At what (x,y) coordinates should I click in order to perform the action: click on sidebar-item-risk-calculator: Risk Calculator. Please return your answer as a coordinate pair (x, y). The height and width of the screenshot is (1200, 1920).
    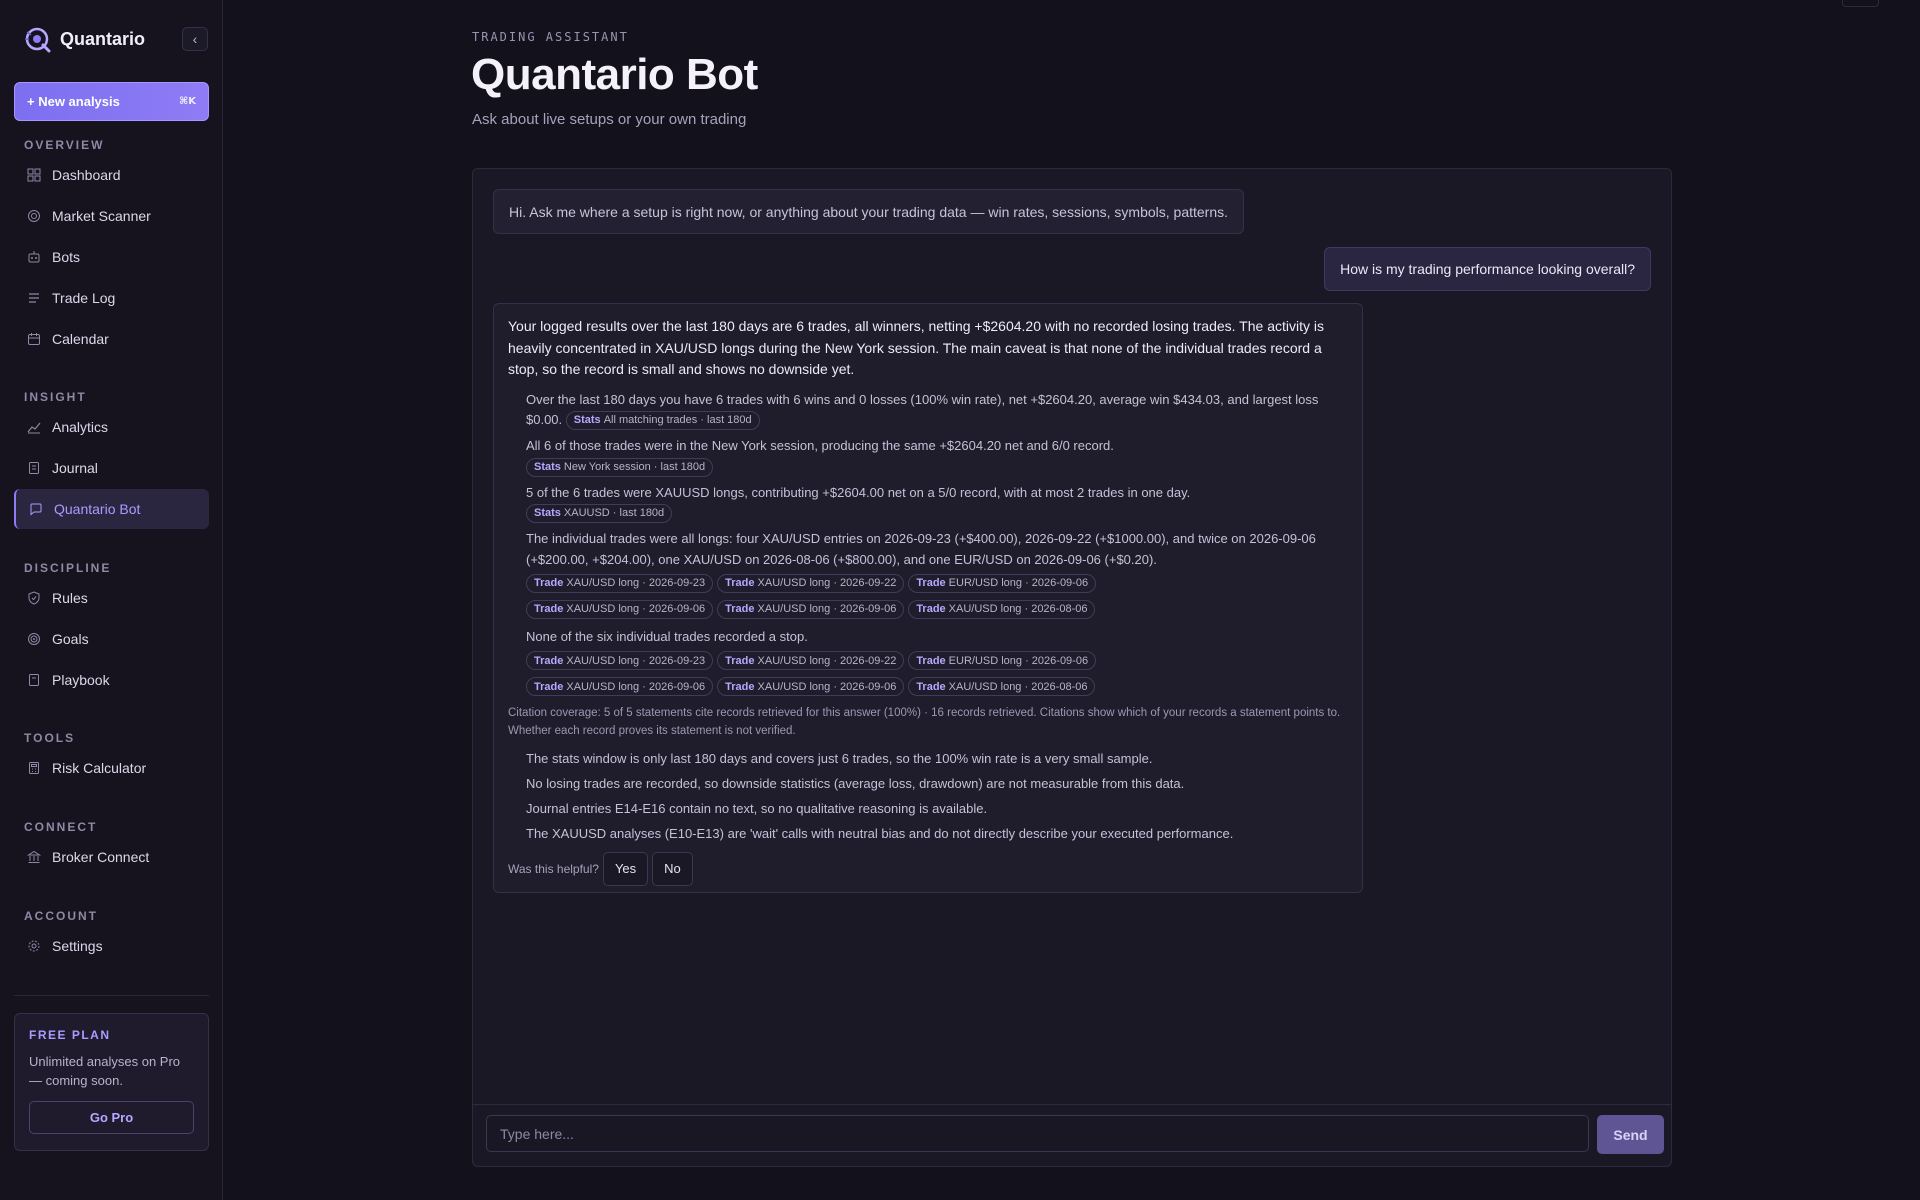
    Looking at the image, I should click on (111, 768).